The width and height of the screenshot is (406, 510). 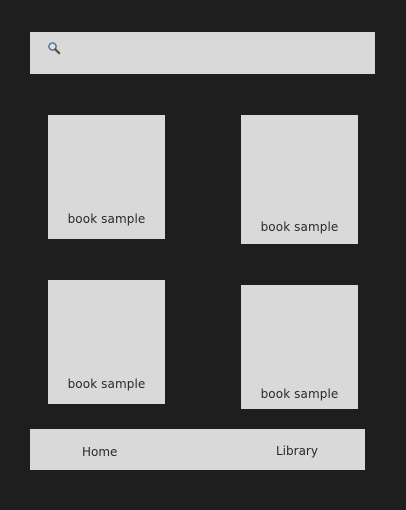 What do you see at coordinates (54, 47) in the screenshot?
I see `search-icon` at bounding box center [54, 47].